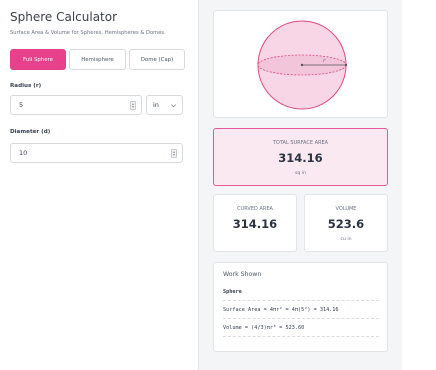 This screenshot has height=370, width=436. I want to click on chevron-down-icon, so click(173, 106).